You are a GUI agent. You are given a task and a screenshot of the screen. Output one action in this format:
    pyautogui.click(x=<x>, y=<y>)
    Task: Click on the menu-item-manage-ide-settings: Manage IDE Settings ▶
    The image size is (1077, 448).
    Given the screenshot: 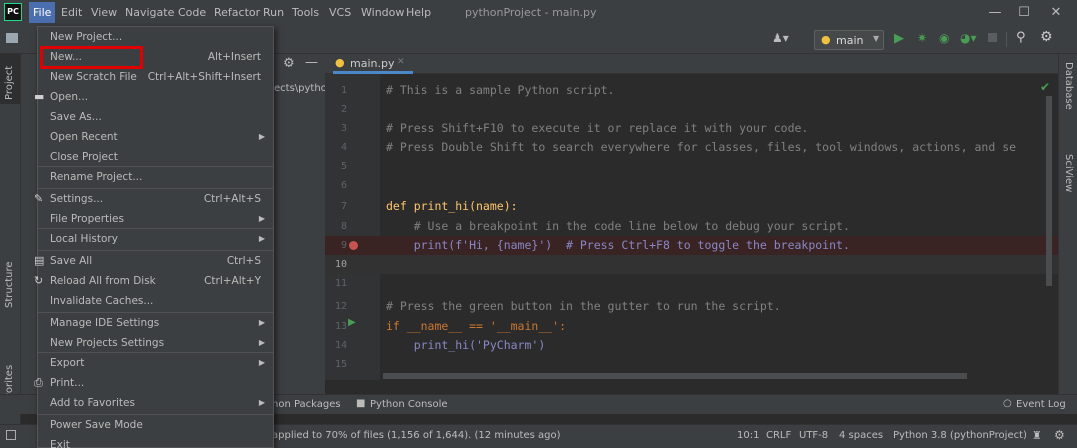 What is the action you would take?
    pyautogui.click(x=155, y=323)
    